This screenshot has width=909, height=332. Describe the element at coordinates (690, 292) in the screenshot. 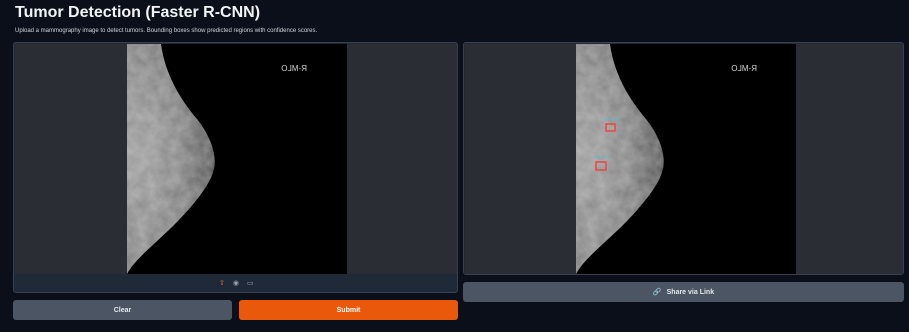

I see `share-via-link-label: Share via Link` at that location.